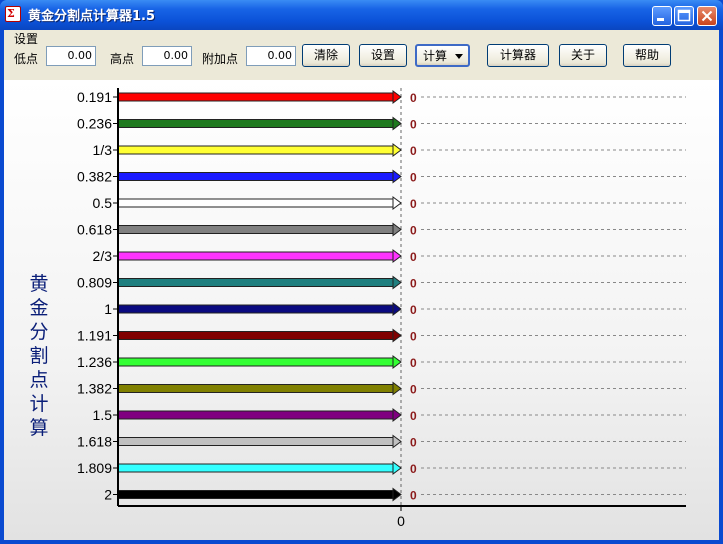 Image resolution: width=723 pixels, height=544 pixels. Describe the element at coordinates (255, 415) in the screenshot. I see `bar-1.5` at that location.